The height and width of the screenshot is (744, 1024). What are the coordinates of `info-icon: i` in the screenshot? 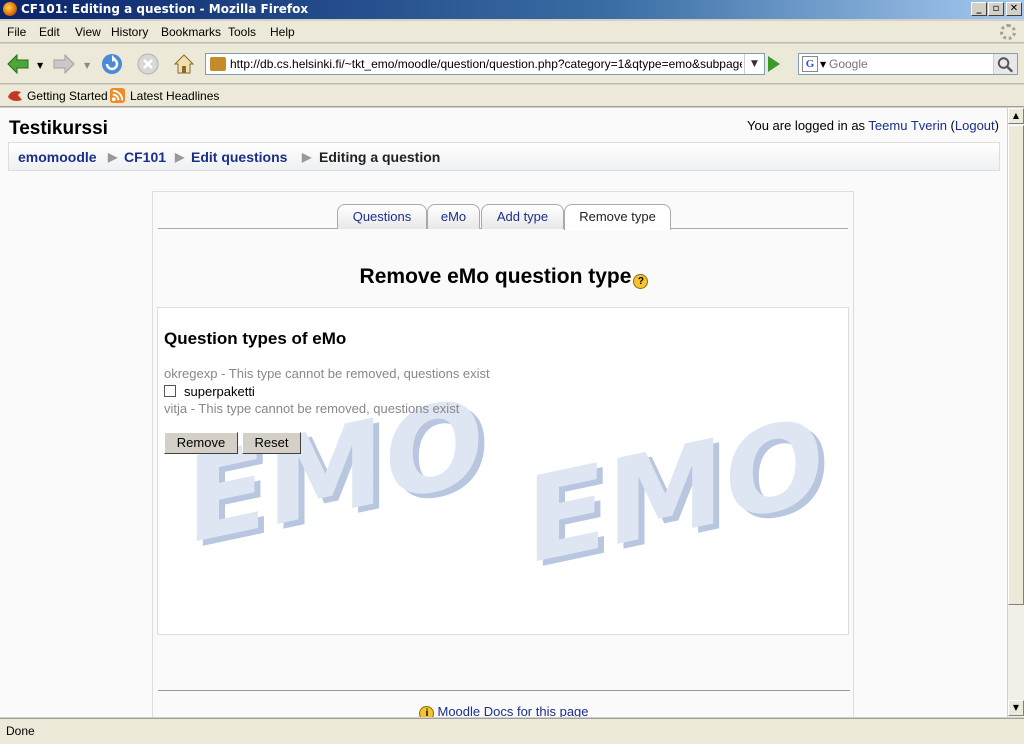 It's located at (427, 711).